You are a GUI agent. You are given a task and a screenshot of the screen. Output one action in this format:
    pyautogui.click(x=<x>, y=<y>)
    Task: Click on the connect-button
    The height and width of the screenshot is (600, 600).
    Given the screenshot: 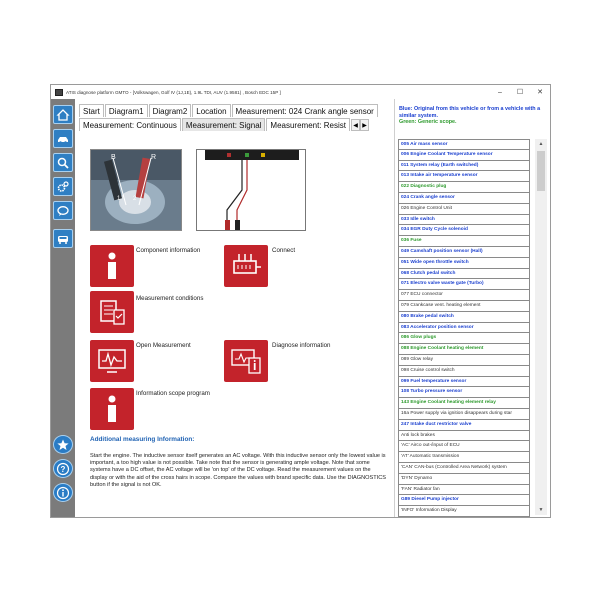 What is the action you would take?
    pyautogui.click(x=246, y=266)
    